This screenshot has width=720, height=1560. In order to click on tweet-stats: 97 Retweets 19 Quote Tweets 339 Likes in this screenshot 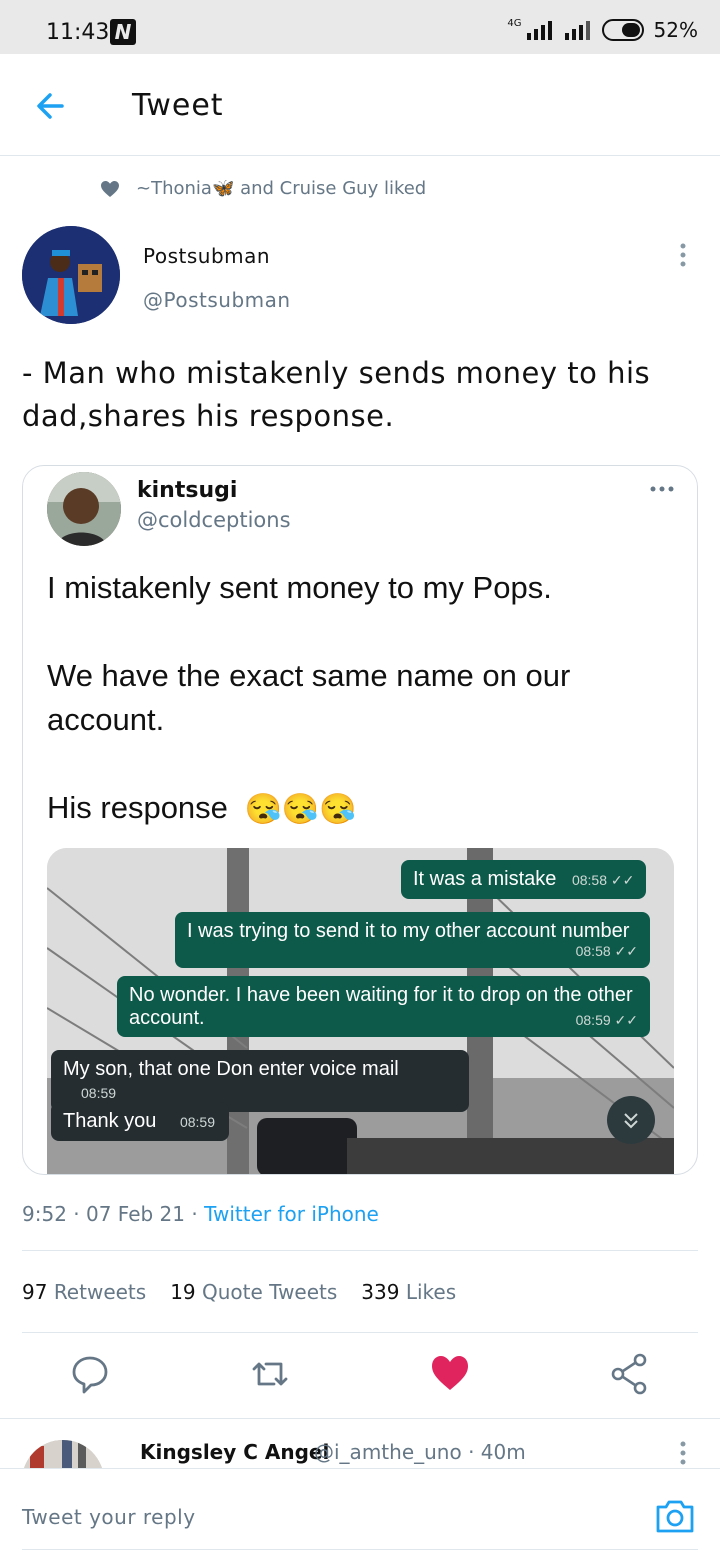, I will do `click(239, 1292)`.